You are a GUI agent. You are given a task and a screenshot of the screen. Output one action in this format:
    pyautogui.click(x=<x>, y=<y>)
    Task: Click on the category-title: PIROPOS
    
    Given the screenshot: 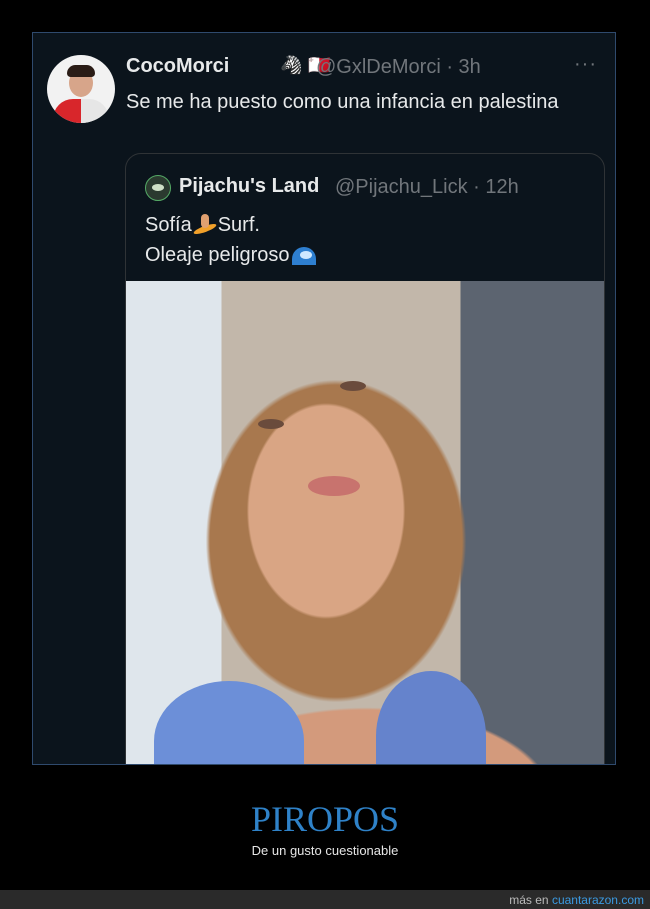 What is the action you would take?
    pyautogui.click(x=325, y=819)
    